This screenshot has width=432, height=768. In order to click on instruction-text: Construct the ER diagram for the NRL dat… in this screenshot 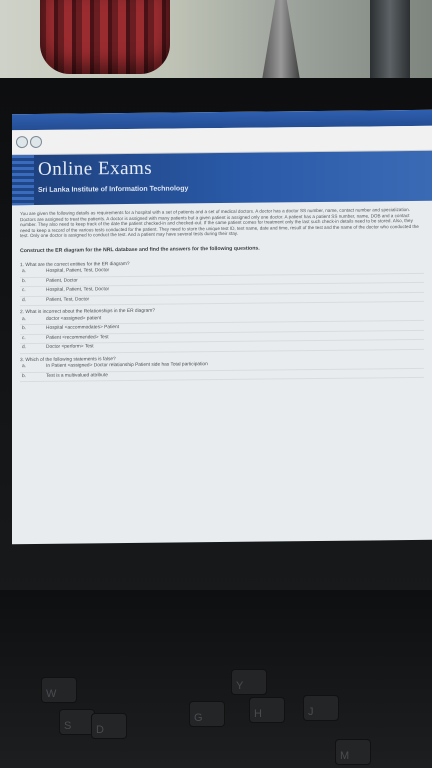, I will do `click(140, 250)`.